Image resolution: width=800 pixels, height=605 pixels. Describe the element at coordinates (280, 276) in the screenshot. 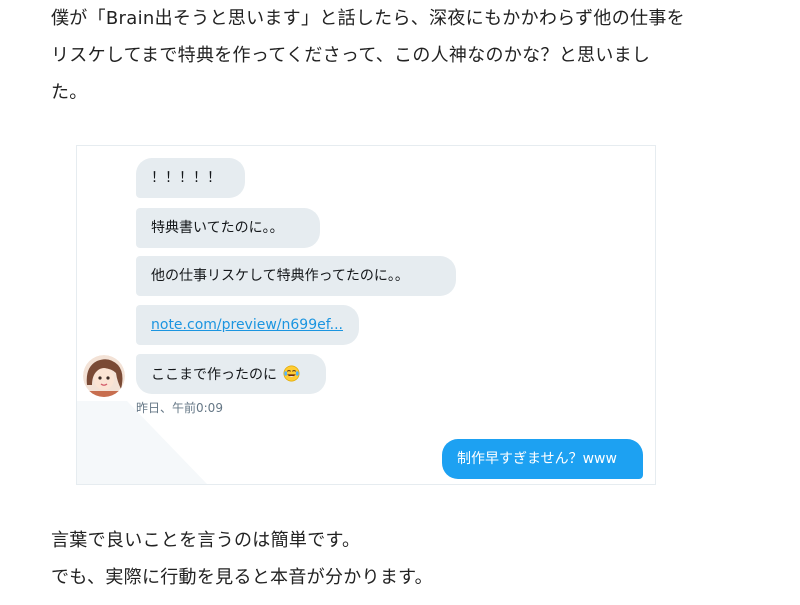

I see `message-text: 他の仕事リスケして特典作ってたのに。。` at that location.